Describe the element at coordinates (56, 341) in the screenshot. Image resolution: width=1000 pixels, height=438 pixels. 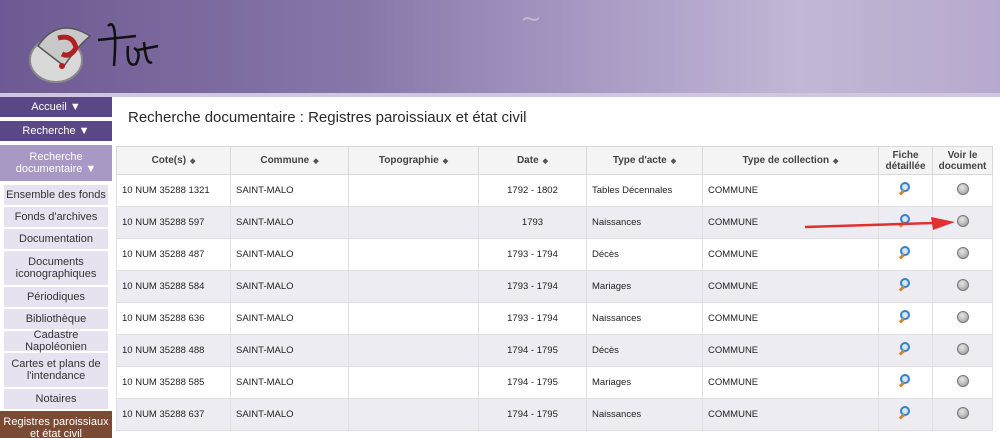
I see `sidebar-item-cadastre: Cadastre Napoléonien` at that location.